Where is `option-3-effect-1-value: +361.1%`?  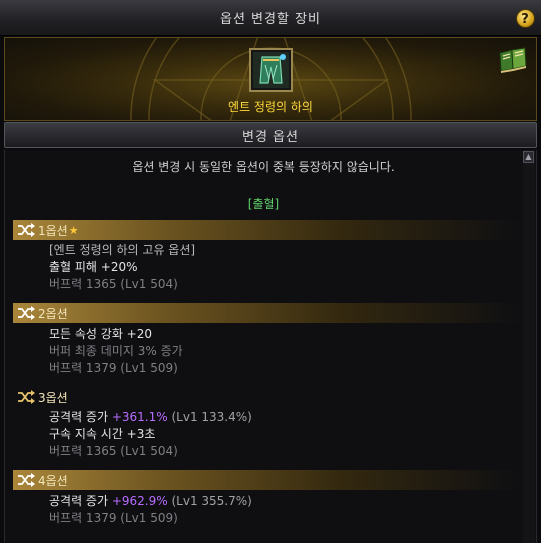
option-3-effect-1-value: +361.1% is located at coordinates (139, 417).